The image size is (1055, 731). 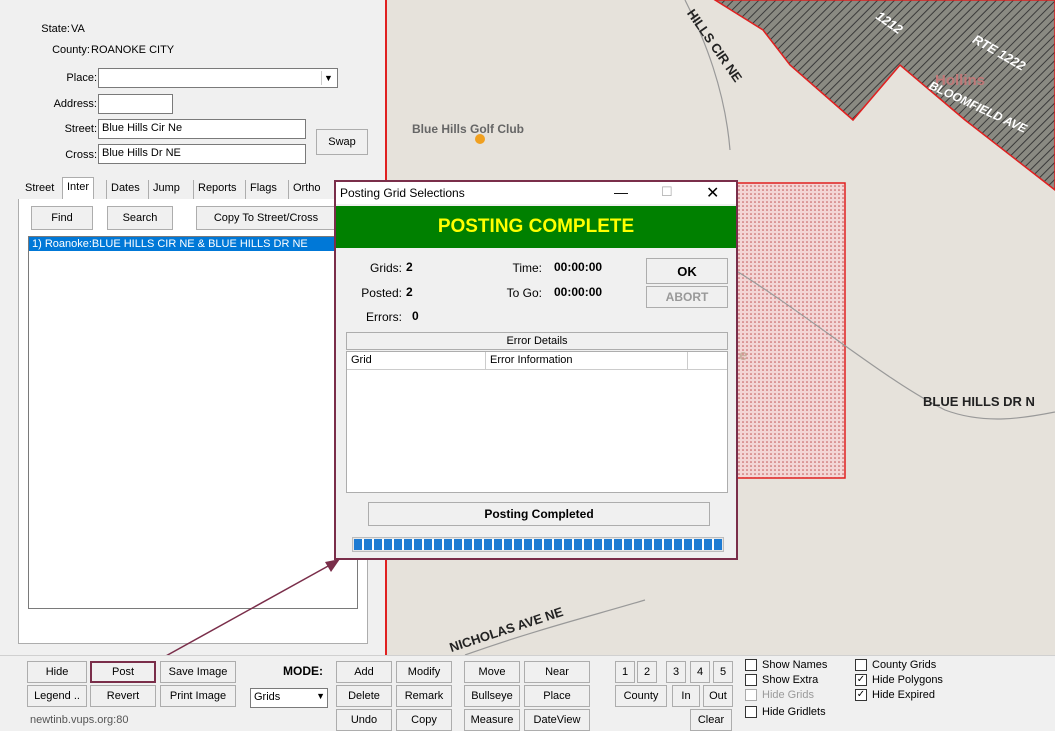 What do you see at coordinates (361, 360) in the screenshot?
I see `col-grid-header: Grid` at bounding box center [361, 360].